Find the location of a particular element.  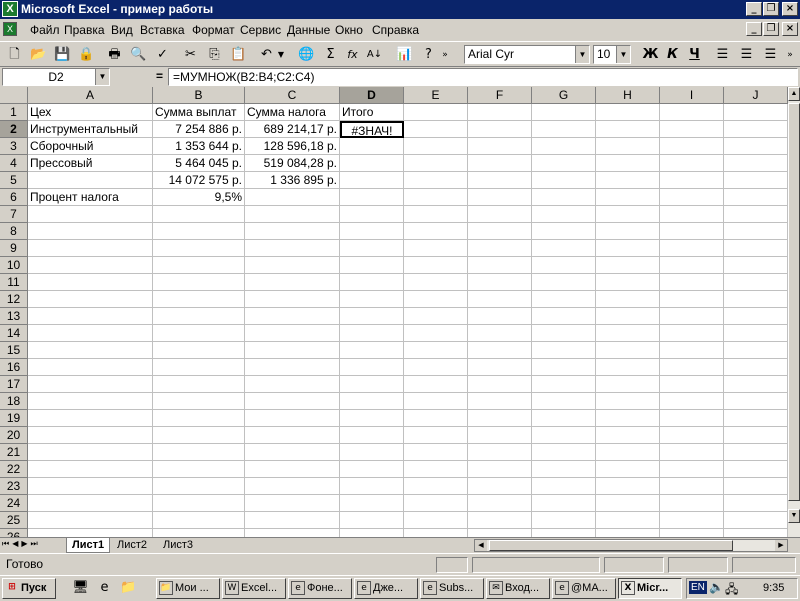

cell-h17 is located at coordinates (628, 384).